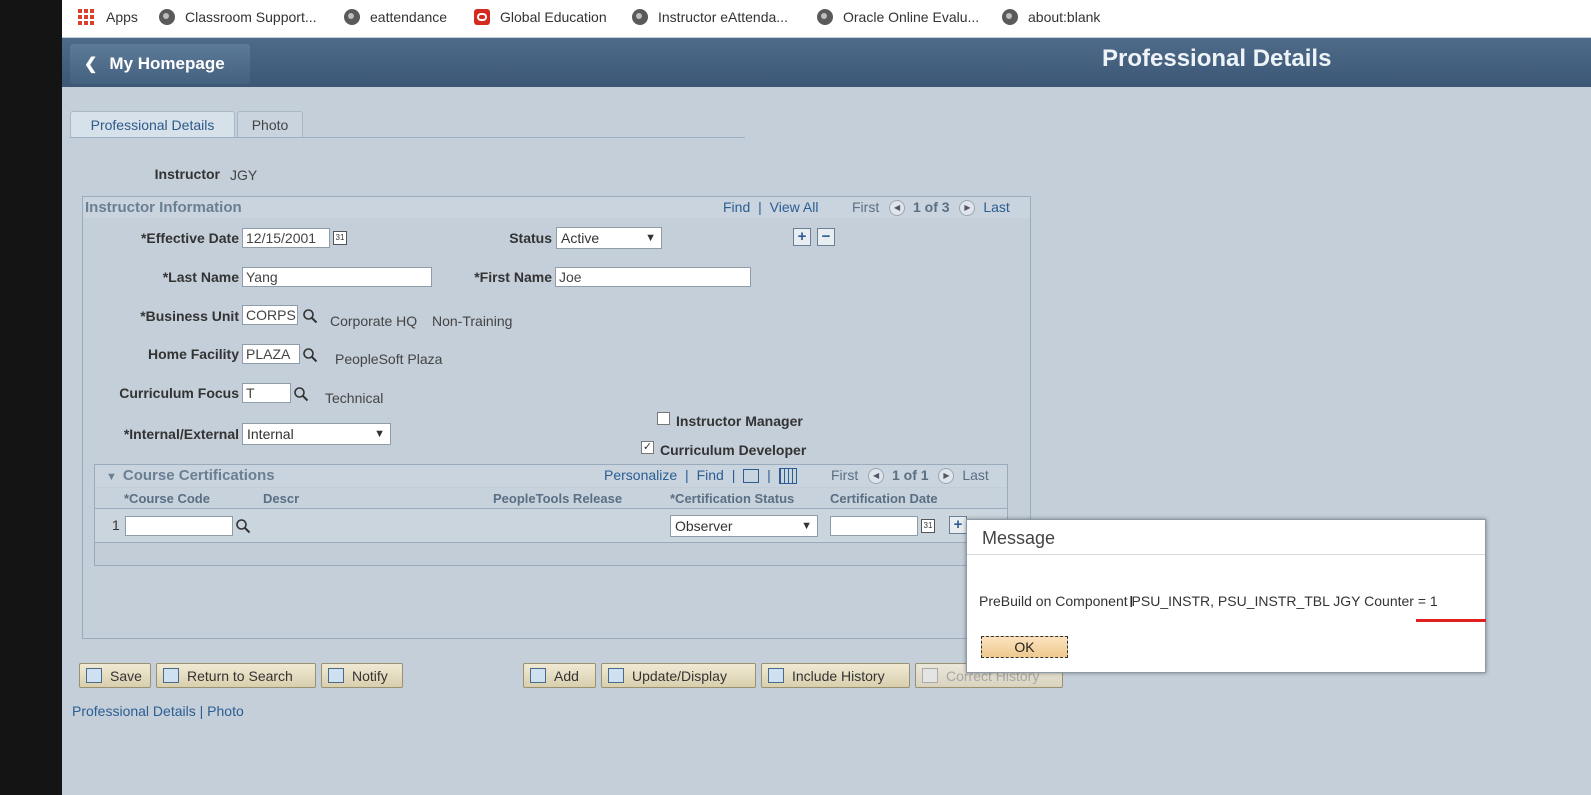 This screenshot has width=1591, height=795. I want to click on personalize-link: Personalize, so click(640, 475).